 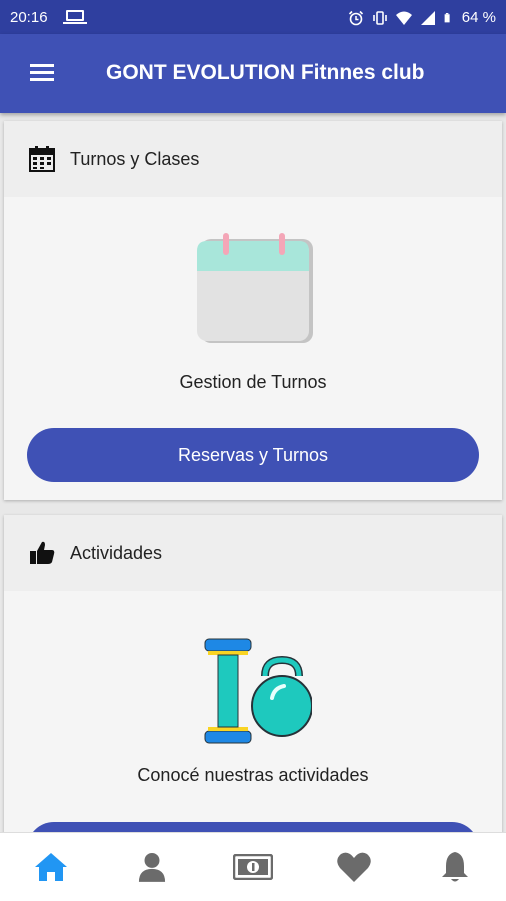 I want to click on status-time: 20:16, so click(x=29, y=17).